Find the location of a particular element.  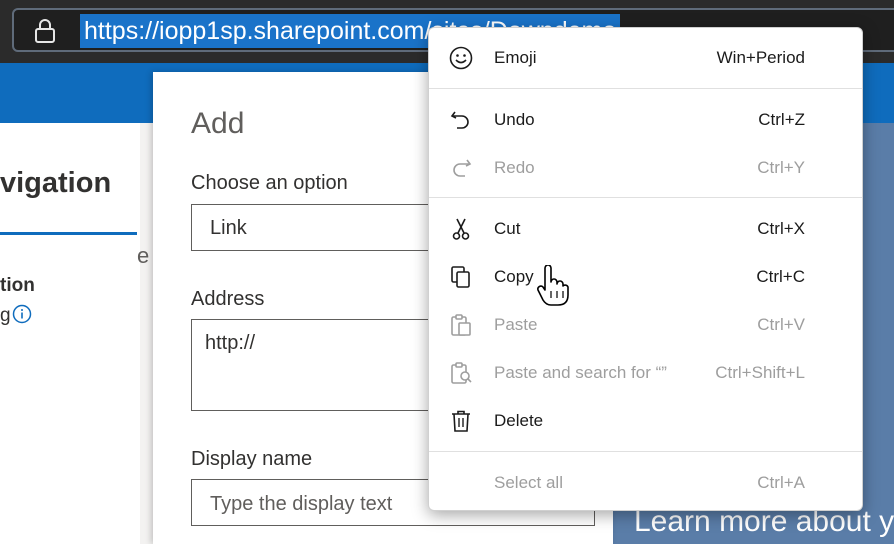

menu-item-delete: Delete is located at coordinates (645, 421).